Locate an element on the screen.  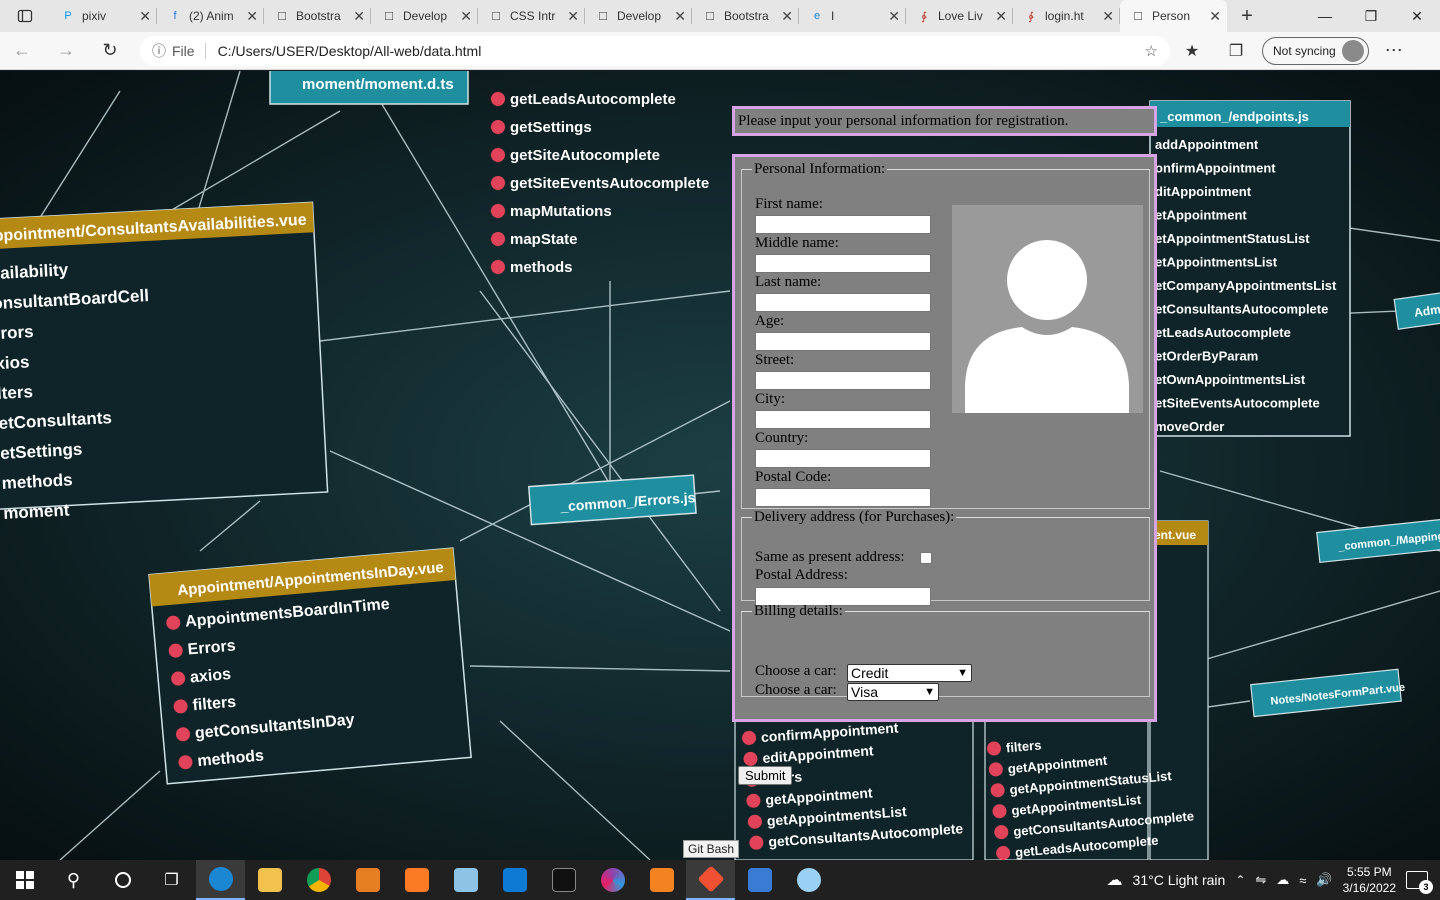
collections-button: ❐ is located at coordinates (1236, 51).